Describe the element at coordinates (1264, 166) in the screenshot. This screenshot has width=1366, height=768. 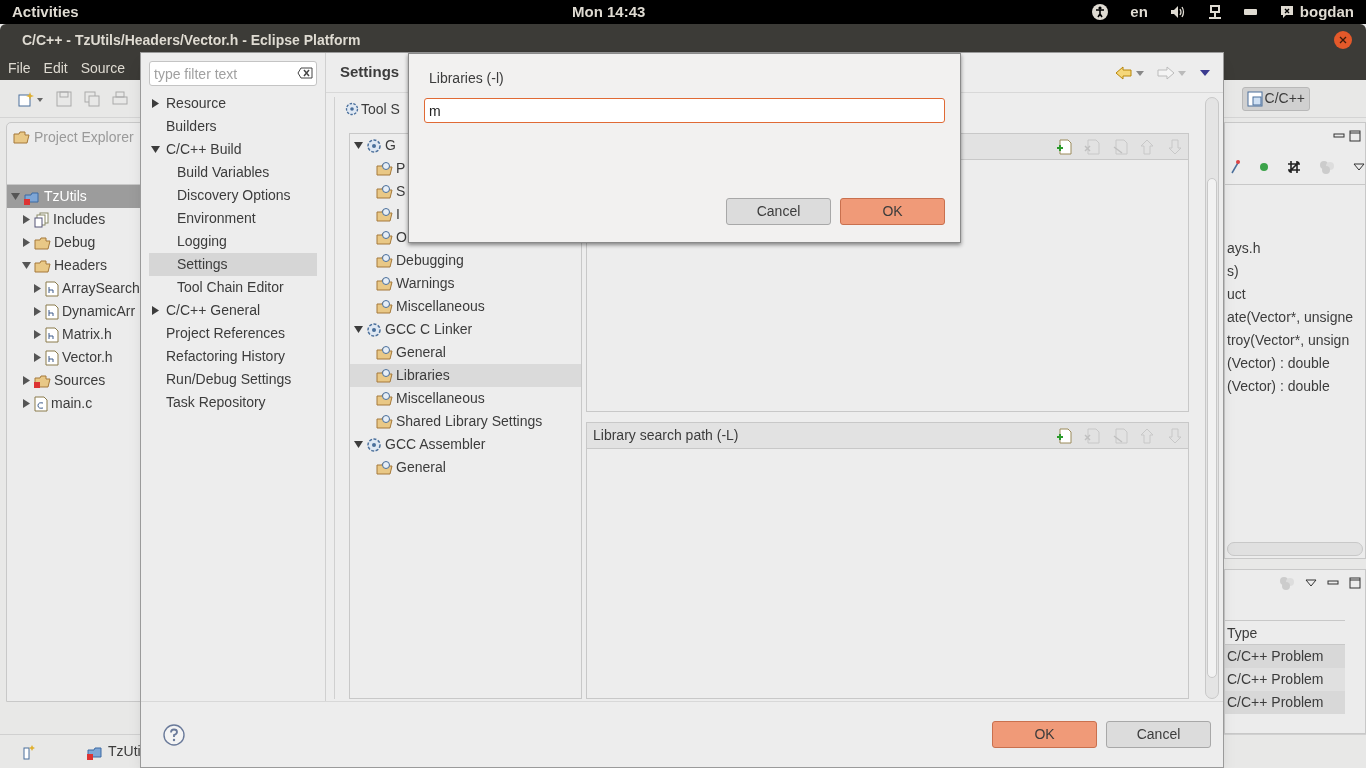
I see `dot-icon` at that location.